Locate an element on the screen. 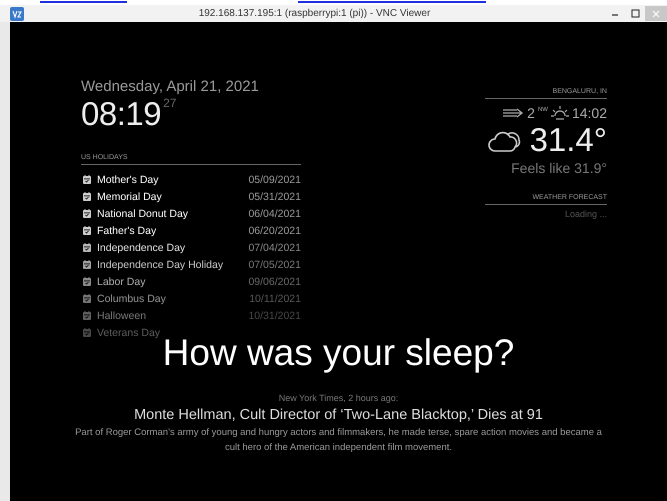 This screenshot has height=501, width=667. holiday-date: 06/20/2021 is located at coordinates (274, 230).